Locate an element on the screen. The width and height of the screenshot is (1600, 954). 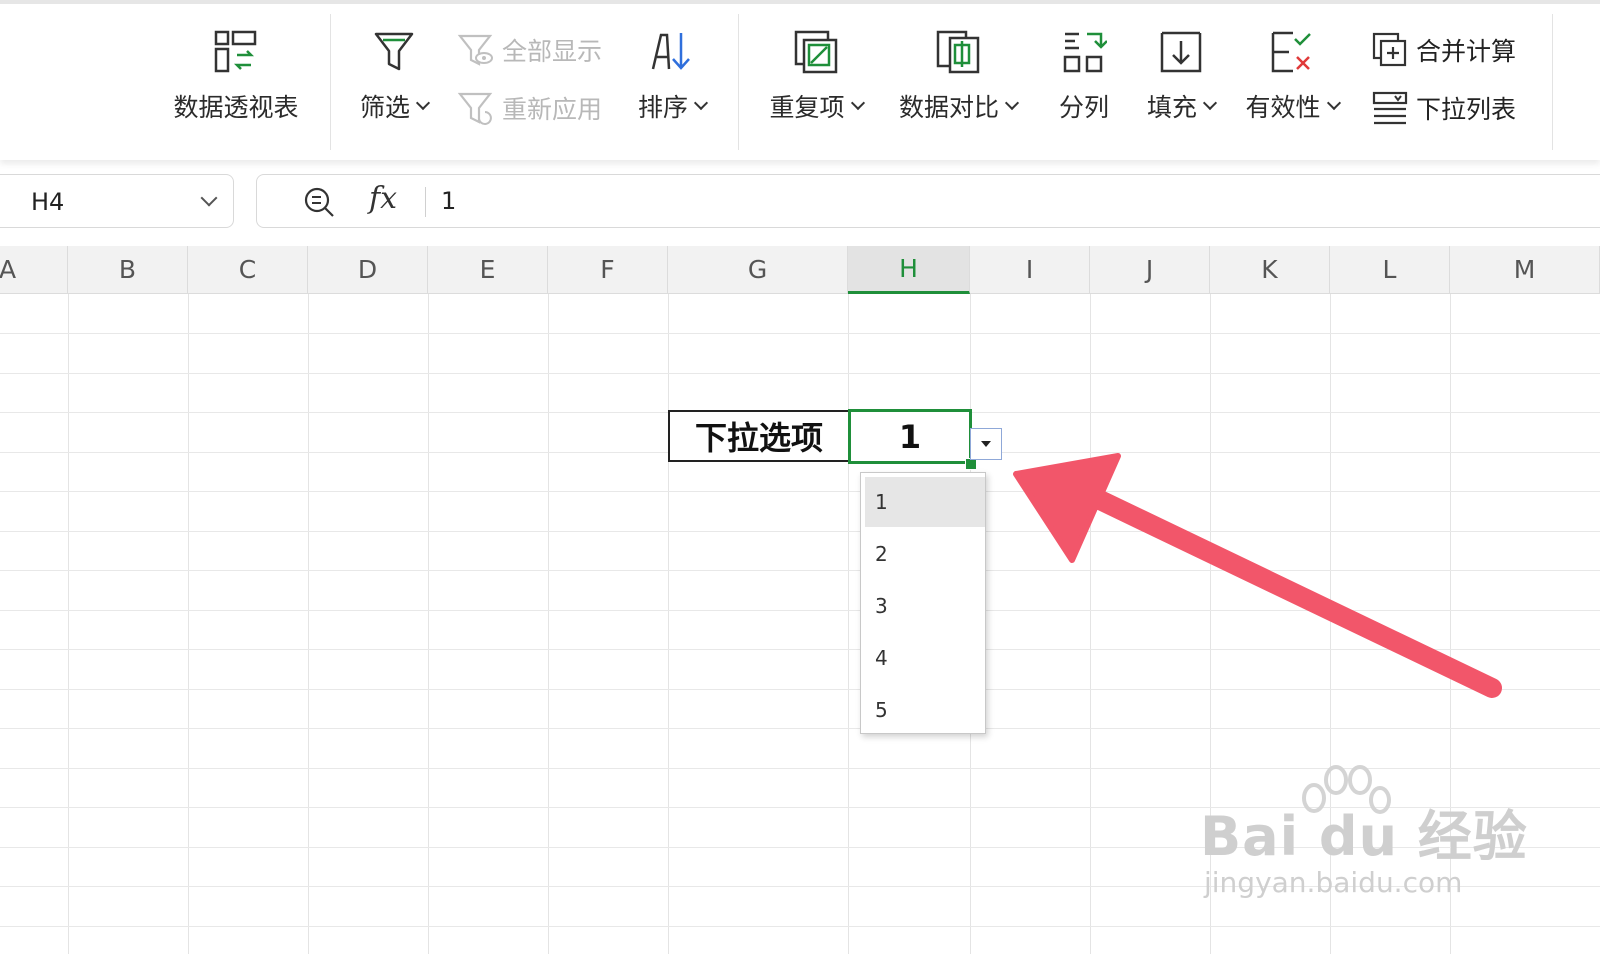
watermark-brand: Bai du 经验 is located at coordinates (1364, 836).